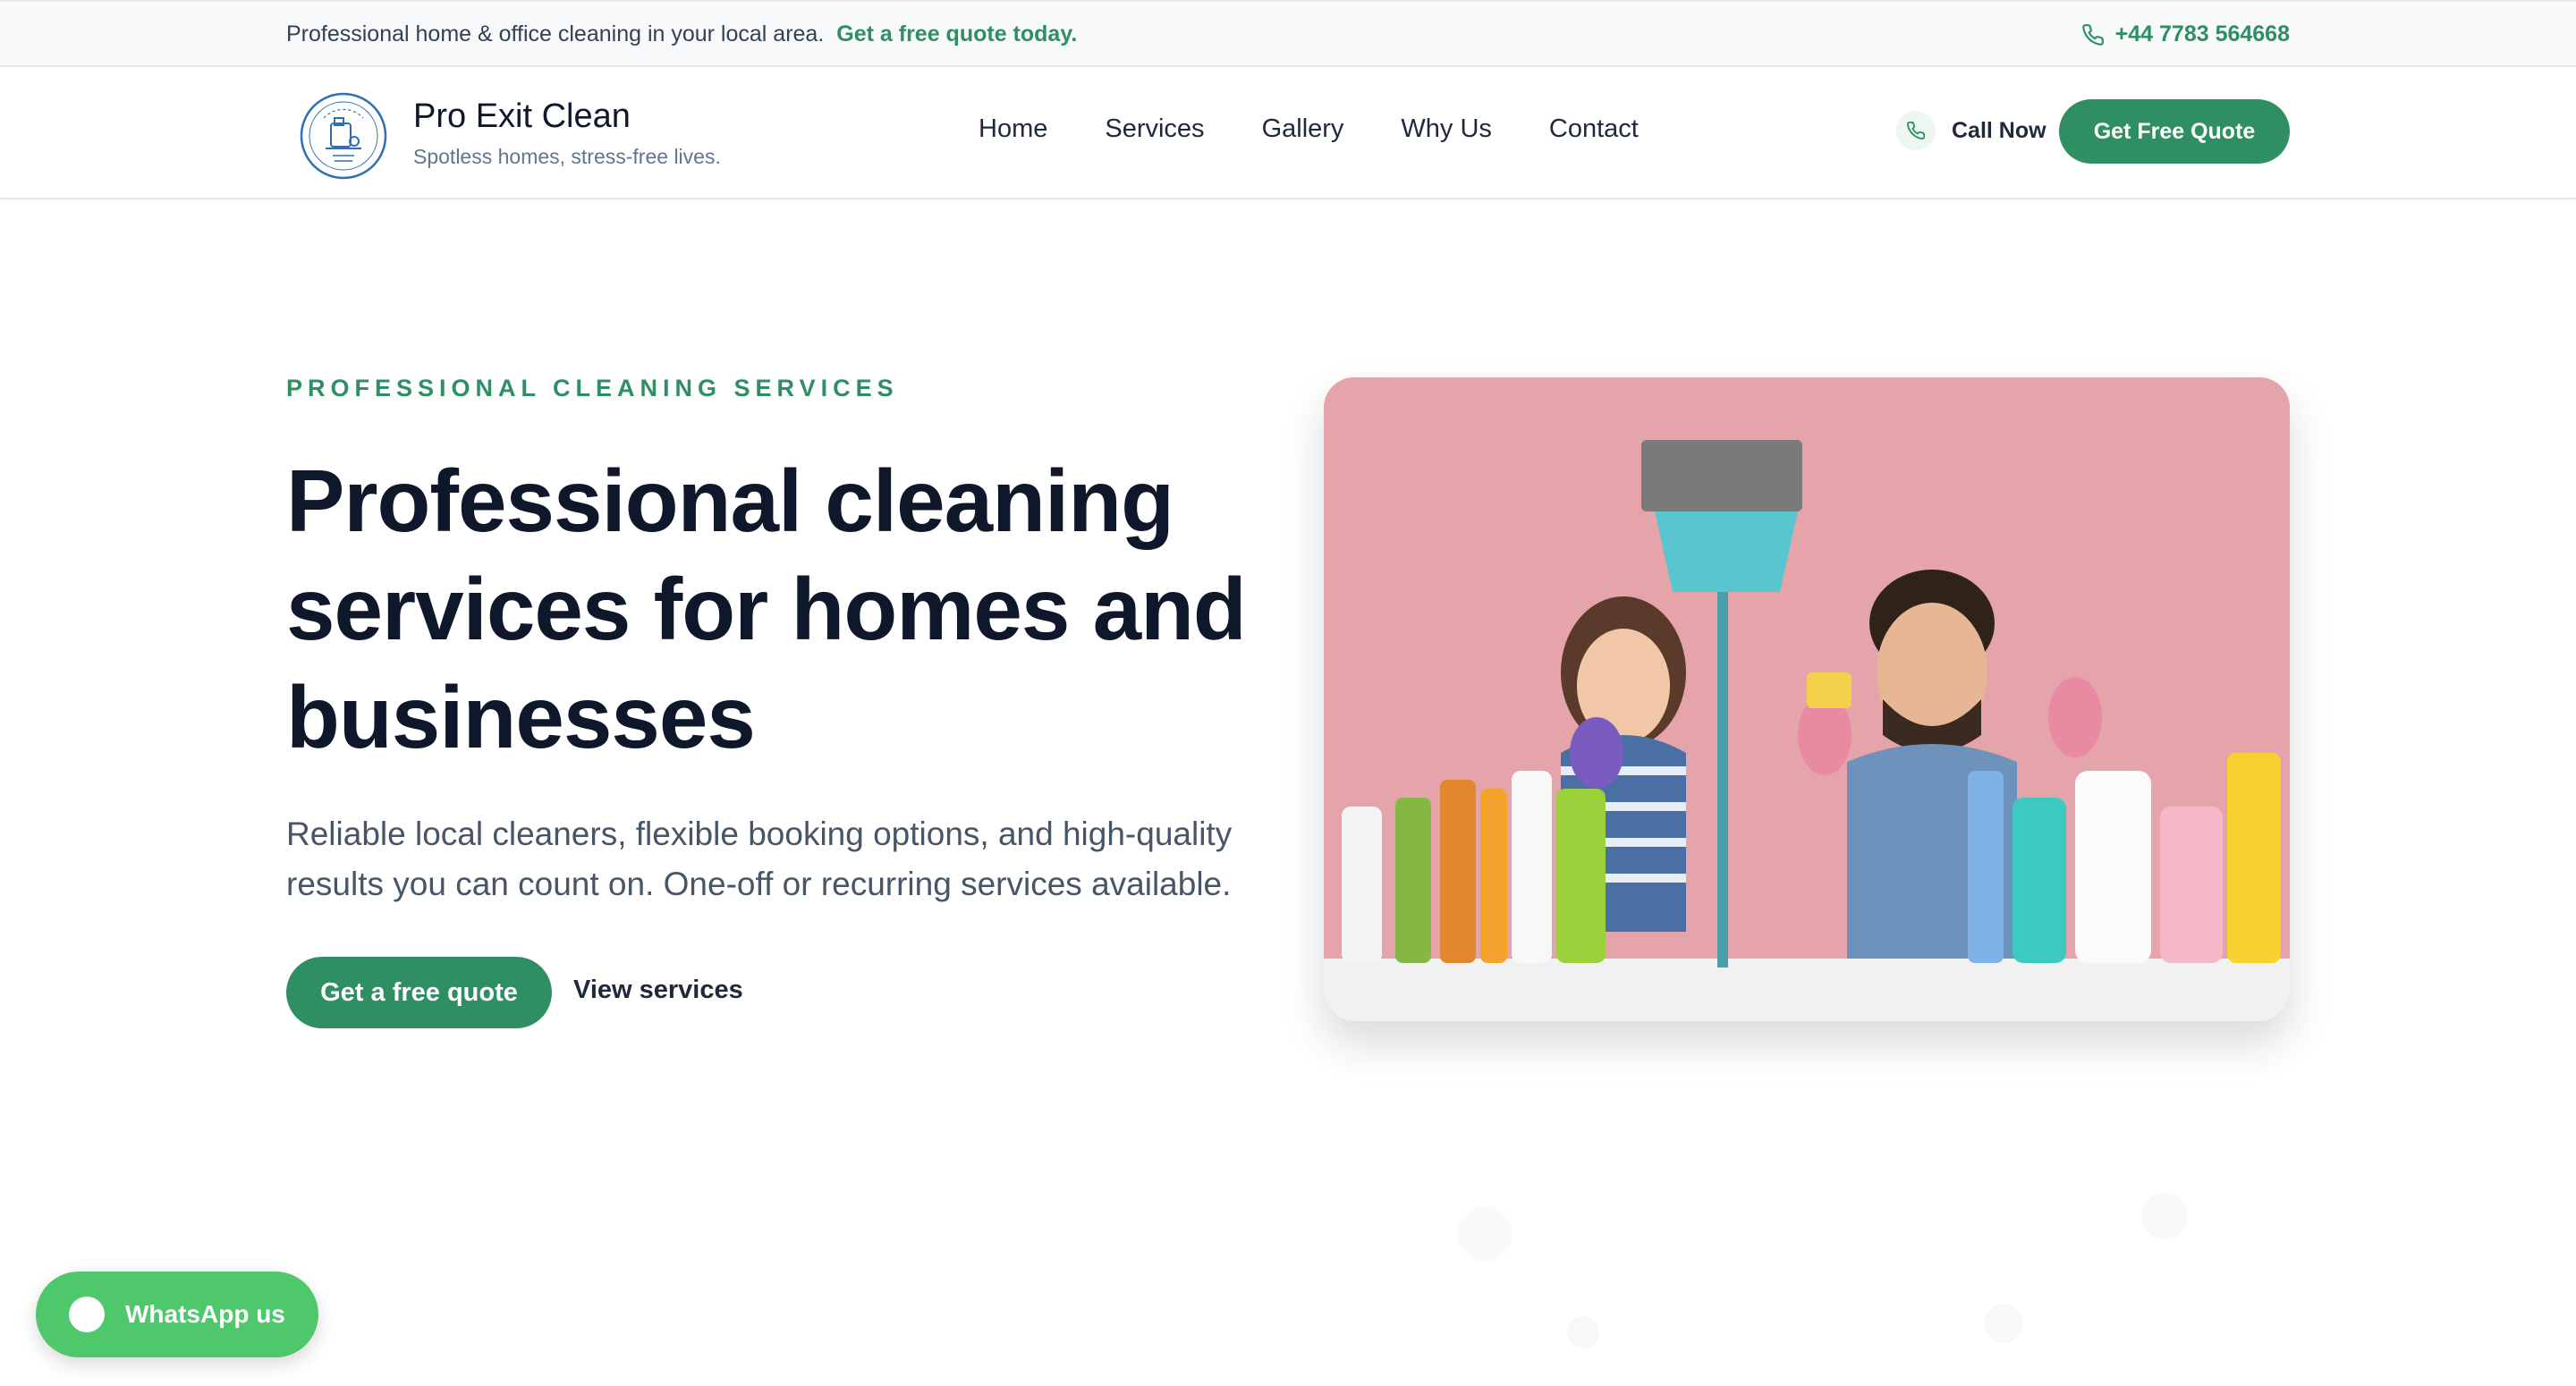 The image size is (2576, 1386). I want to click on main-nav: Home Services Gallery Why Us Contact, so click(1309, 129).